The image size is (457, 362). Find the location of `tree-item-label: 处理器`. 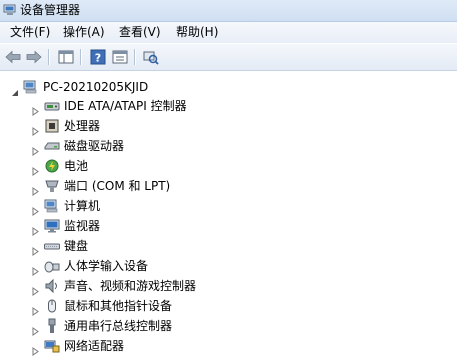

tree-item-label: 处理器 is located at coordinates (82, 126).